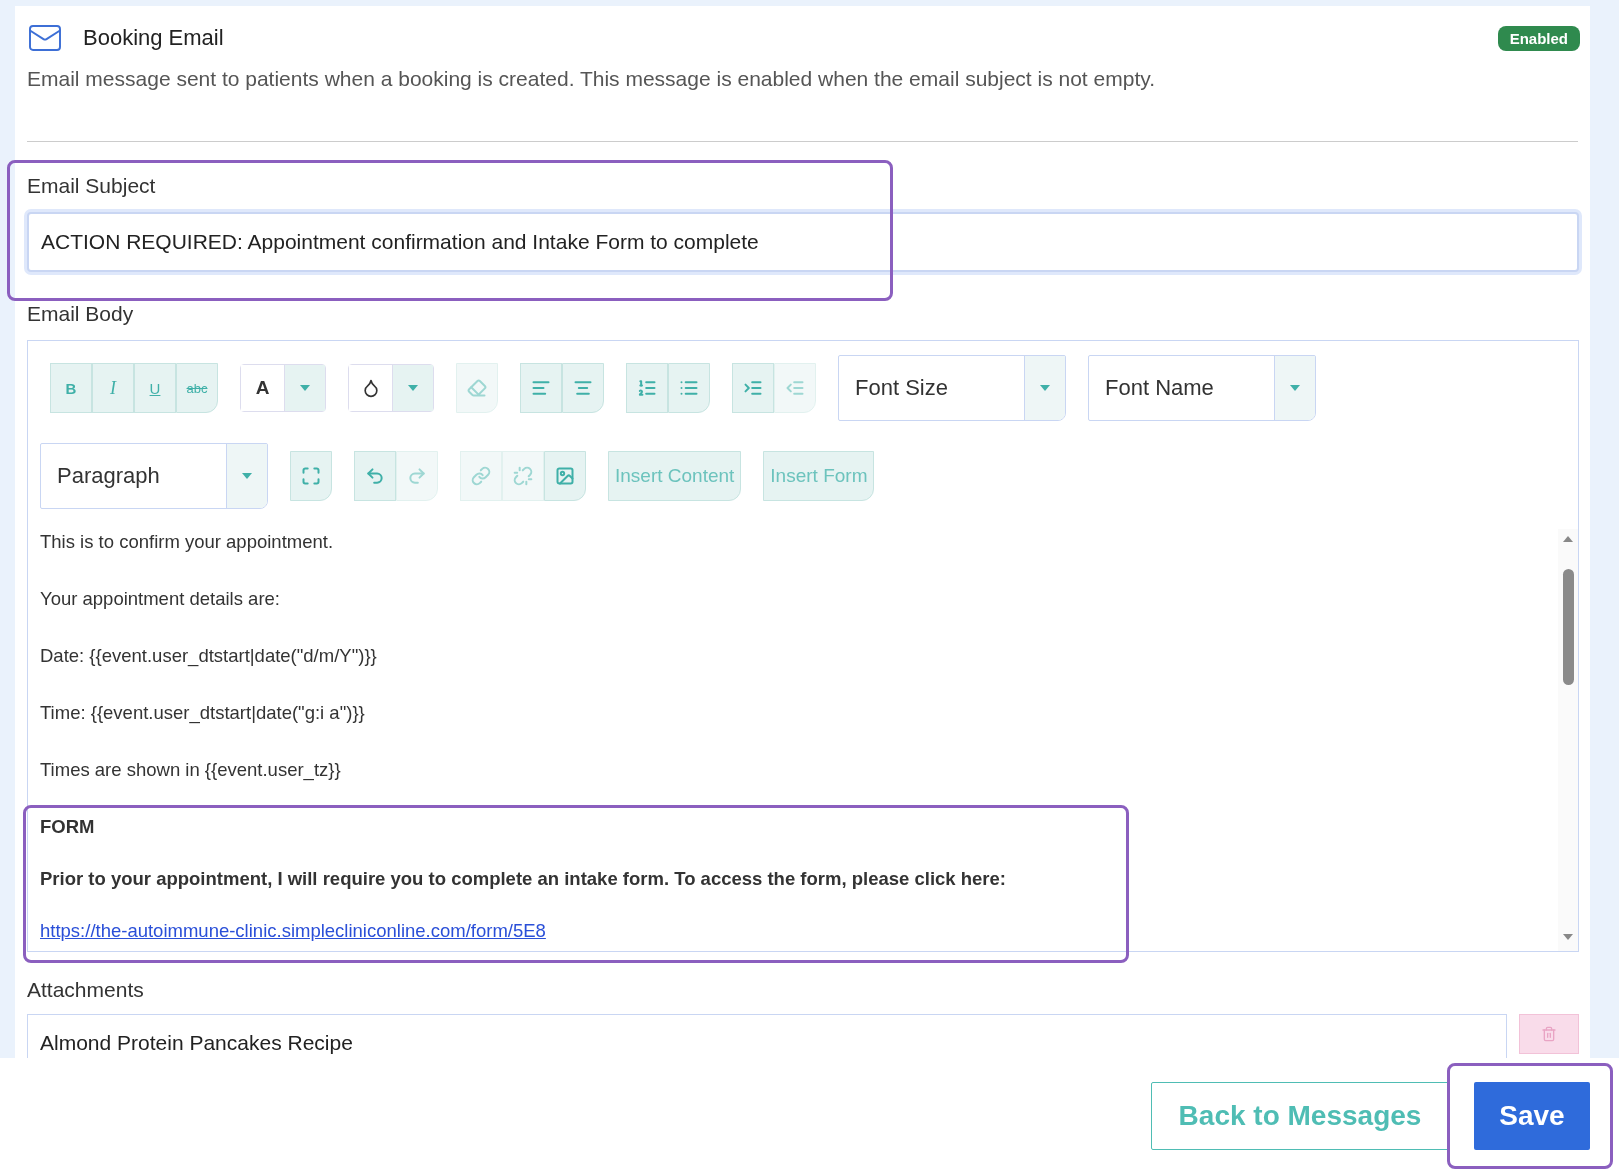 Image resolution: width=1619 pixels, height=1173 pixels. Describe the element at coordinates (591, 79) in the screenshot. I see `description: Email message sent to patients when a booking is created. This message is enabled when the email subject is not empty.` at that location.